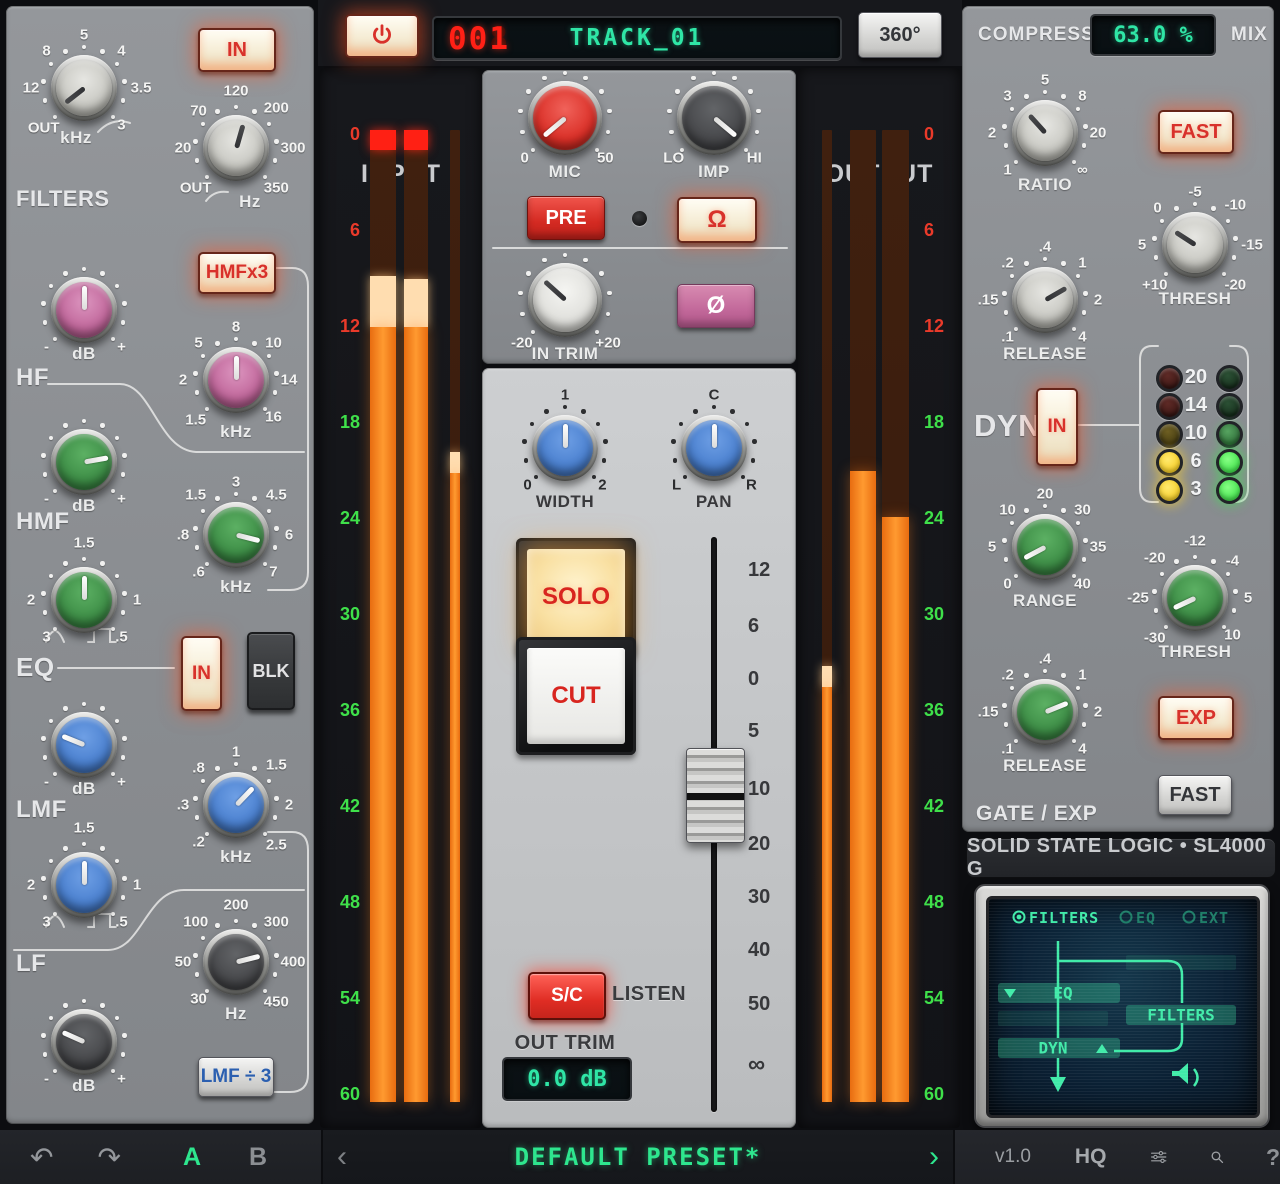 Image resolution: width=1280 pixels, height=1184 pixels. What do you see at coordinates (565, 449) in the screenshot?
I see `width-knob: 0 1 2 WIDTH` at bounding box center [565, 449].